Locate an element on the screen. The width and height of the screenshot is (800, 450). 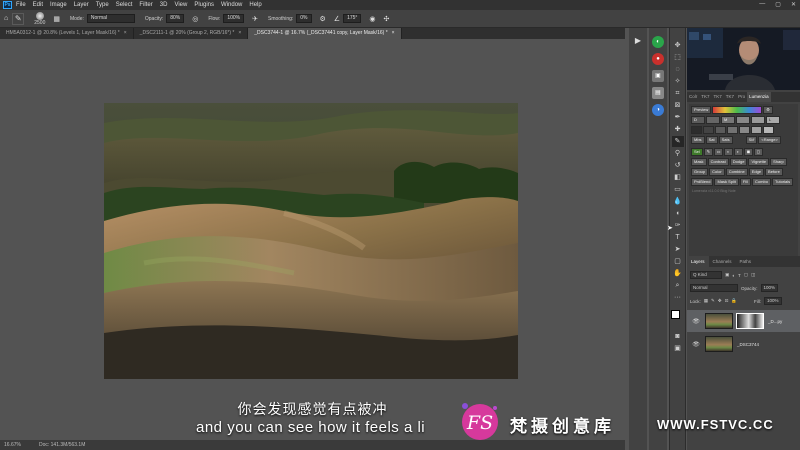
zone-4-button is located at coordinates (743, 120).